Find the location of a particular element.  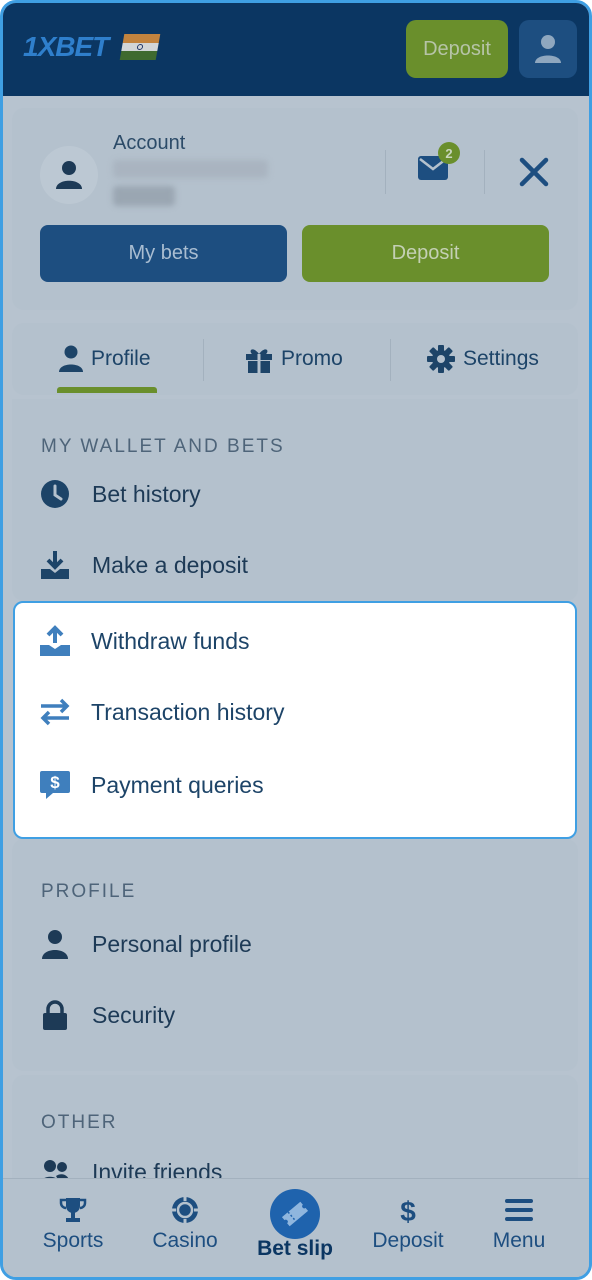

account-avatar is located at coordinates (69, 175).